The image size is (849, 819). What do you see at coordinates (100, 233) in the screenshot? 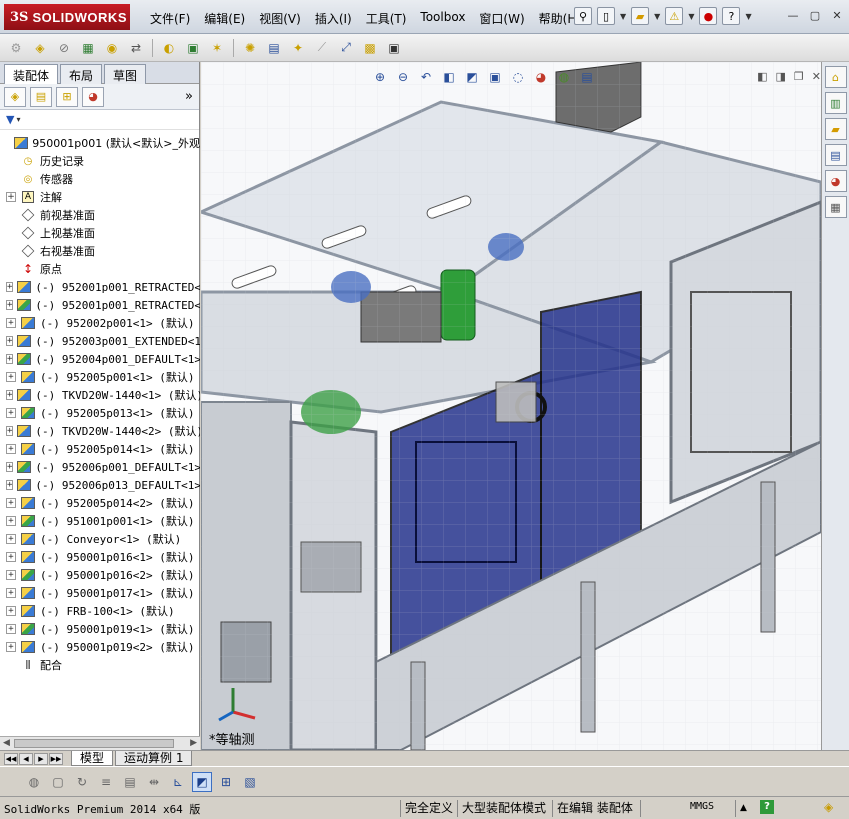
I see `tree-item: 上视基准面` at bounding box center [100, 233].